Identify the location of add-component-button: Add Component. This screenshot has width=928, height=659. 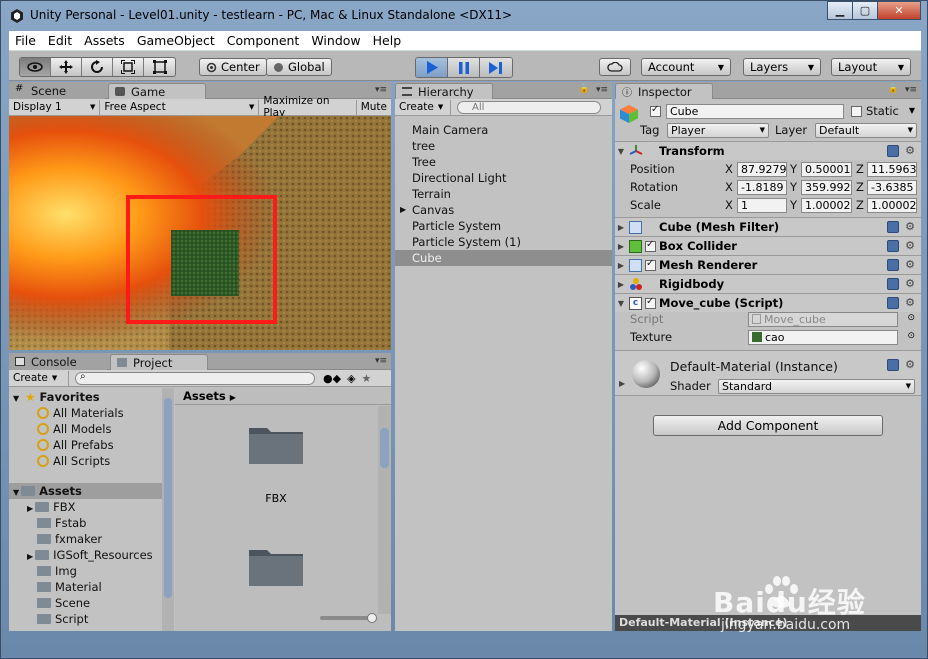
(768, 425).